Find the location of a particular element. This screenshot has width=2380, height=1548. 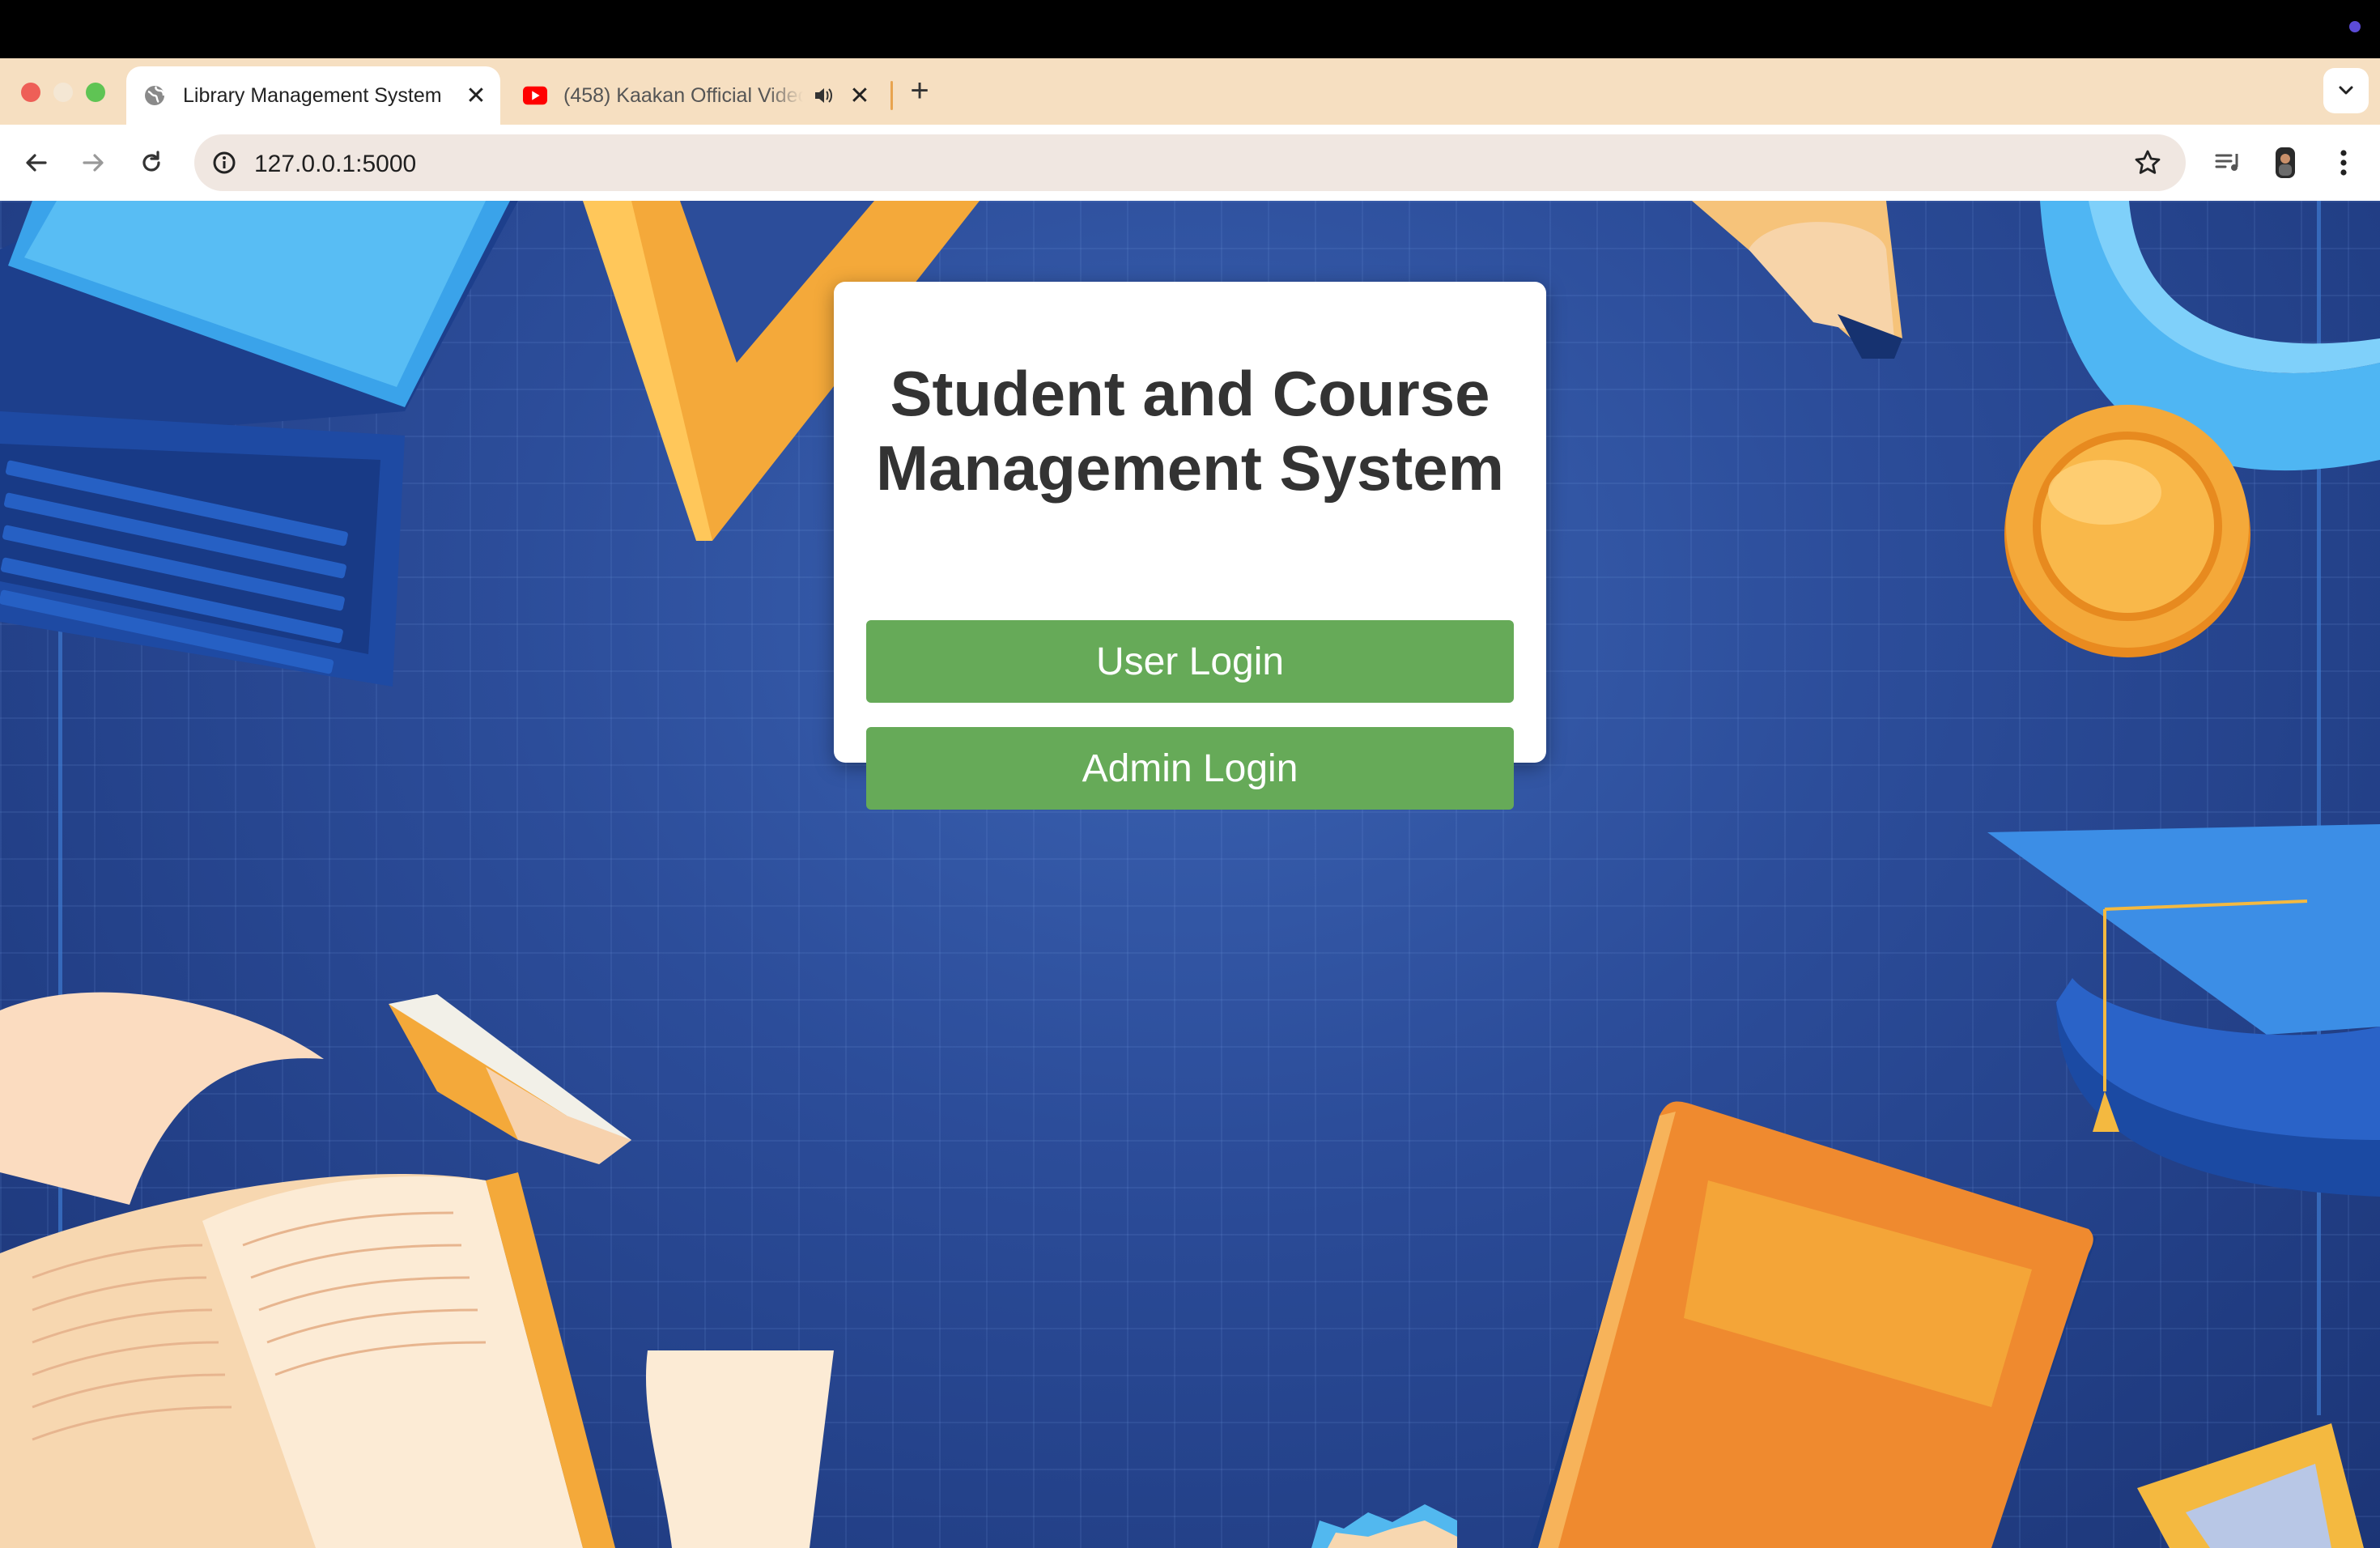

user-login-button: User Login is located at coordinates (1190, 661).